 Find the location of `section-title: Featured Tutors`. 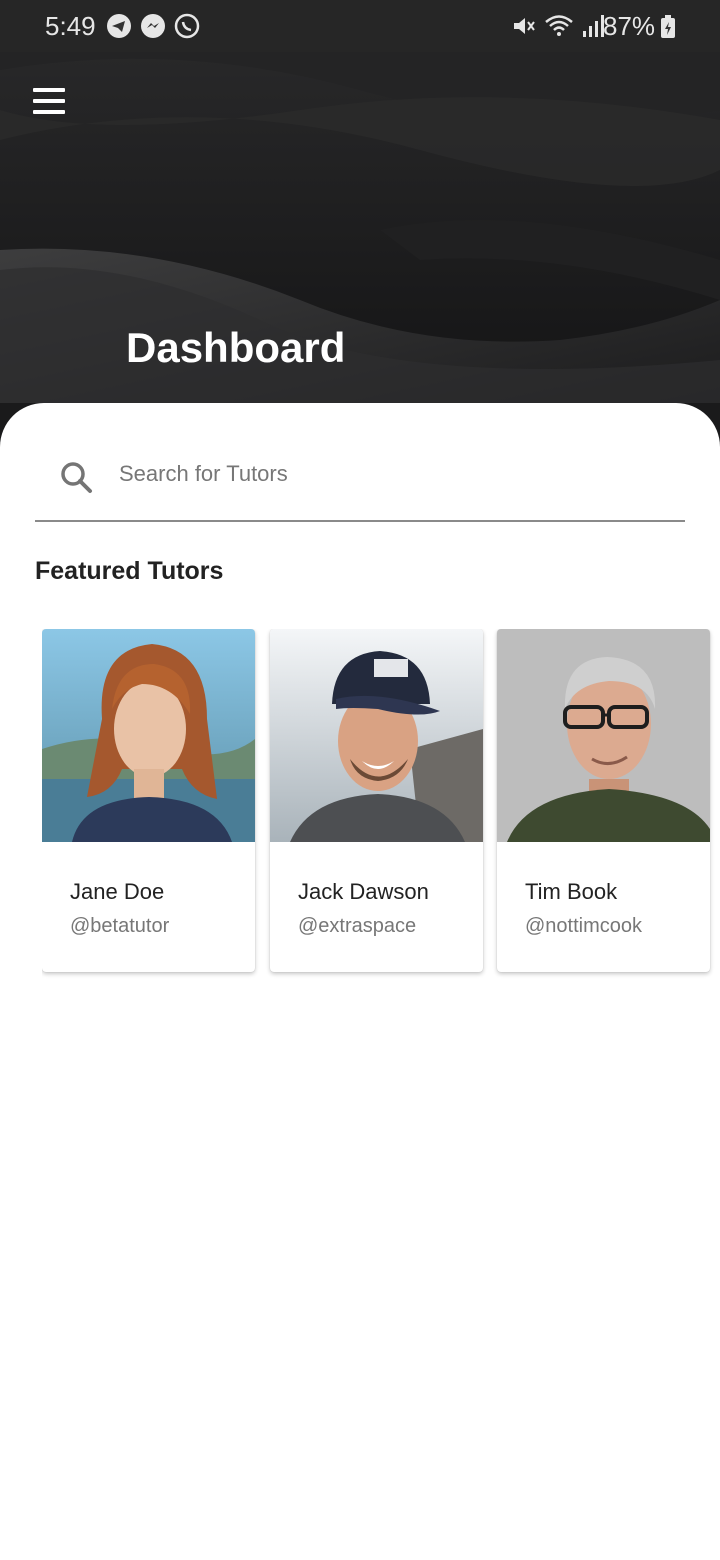

section-title: Featured Tutors is located at coordinates (129, 571).